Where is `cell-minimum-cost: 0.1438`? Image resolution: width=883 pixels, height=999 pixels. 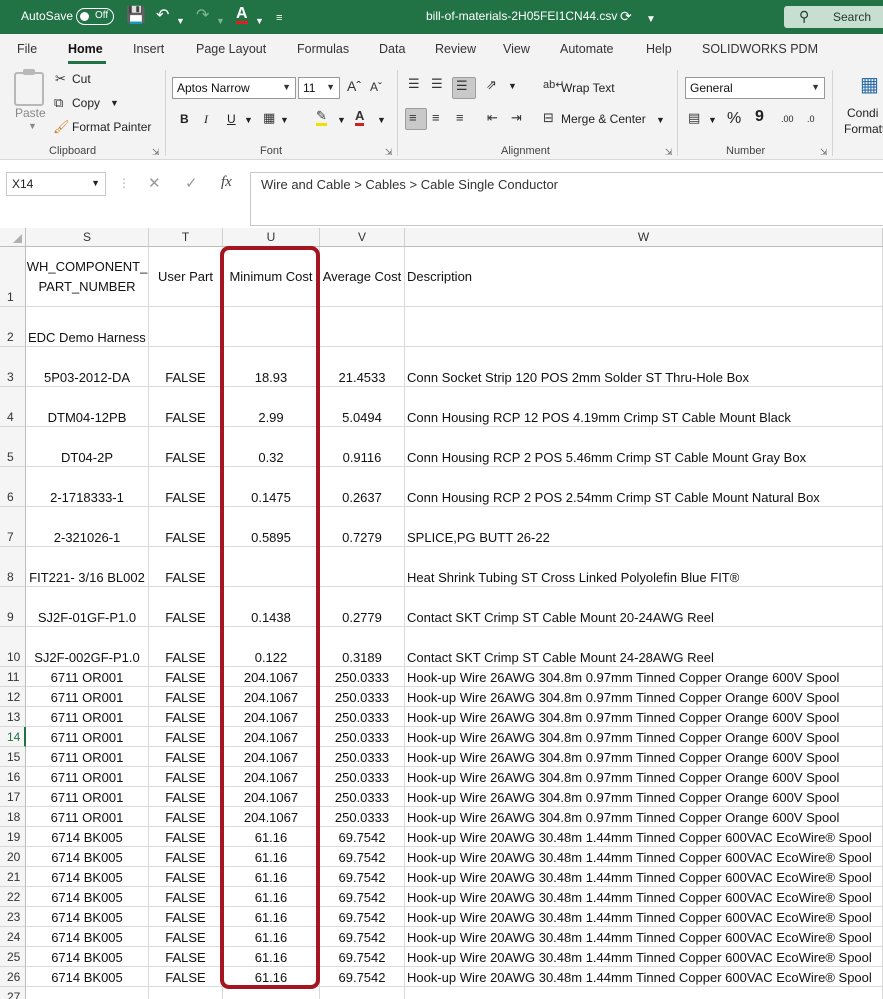
cell-minimum-cost: 0.1438 is located at coordinates (271, 607).